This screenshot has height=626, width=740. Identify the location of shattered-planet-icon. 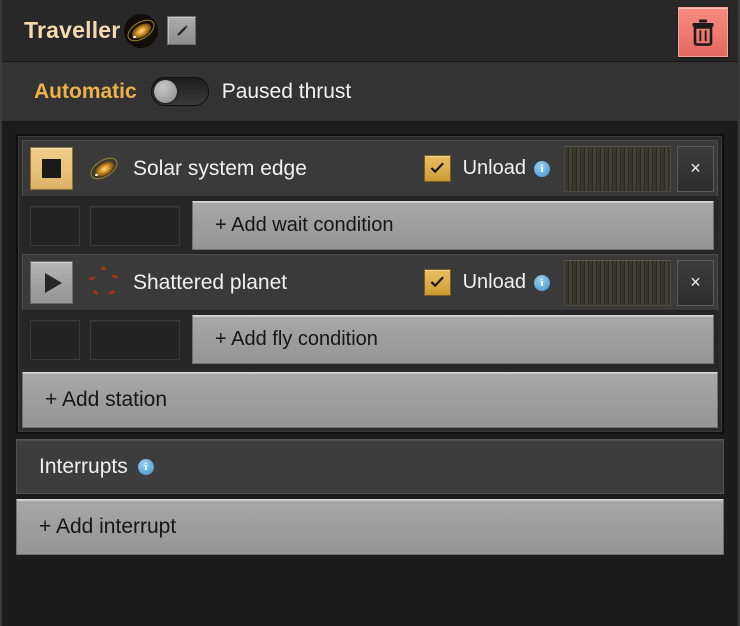
(104, 283).